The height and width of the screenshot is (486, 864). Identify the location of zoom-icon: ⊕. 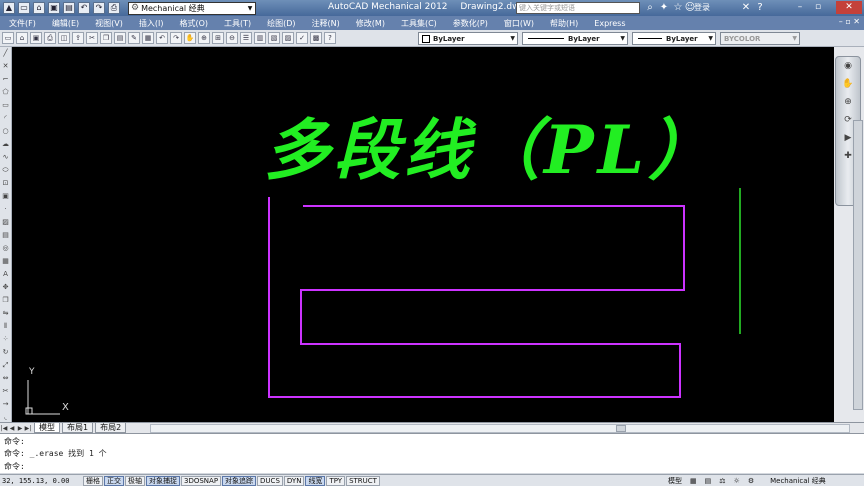
(848, 104).